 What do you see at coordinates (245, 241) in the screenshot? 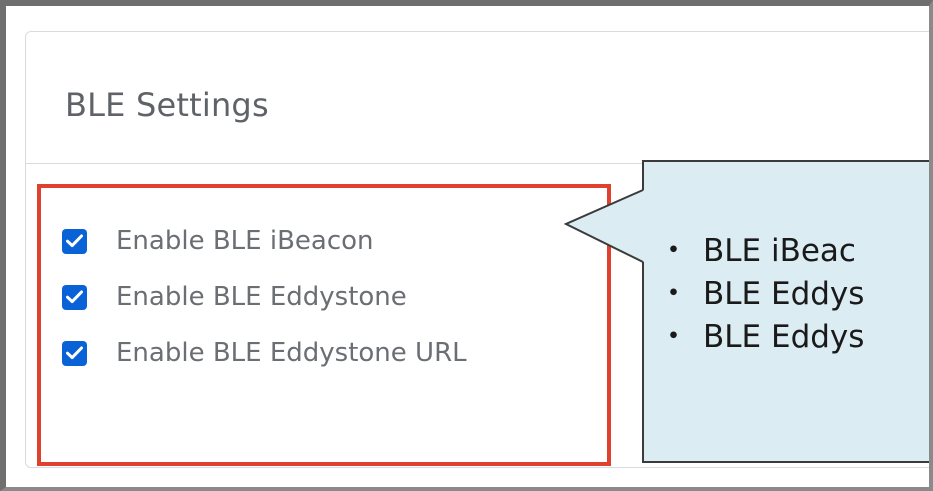
I see `enable-ble-ibeacon-label: Enable BLE iBeacon` at bounding box center [245, 241].